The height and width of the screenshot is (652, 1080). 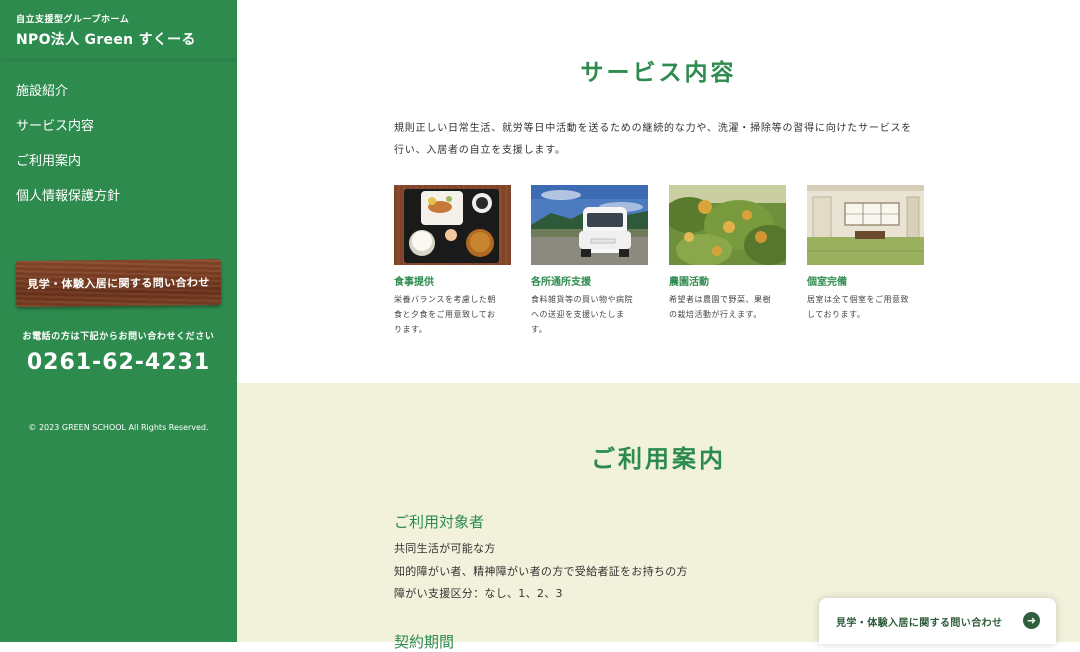 I want to click on service-card-room: 個室完備 居室は全て個室をご用意致 しております。, so click(x=865, y=253).